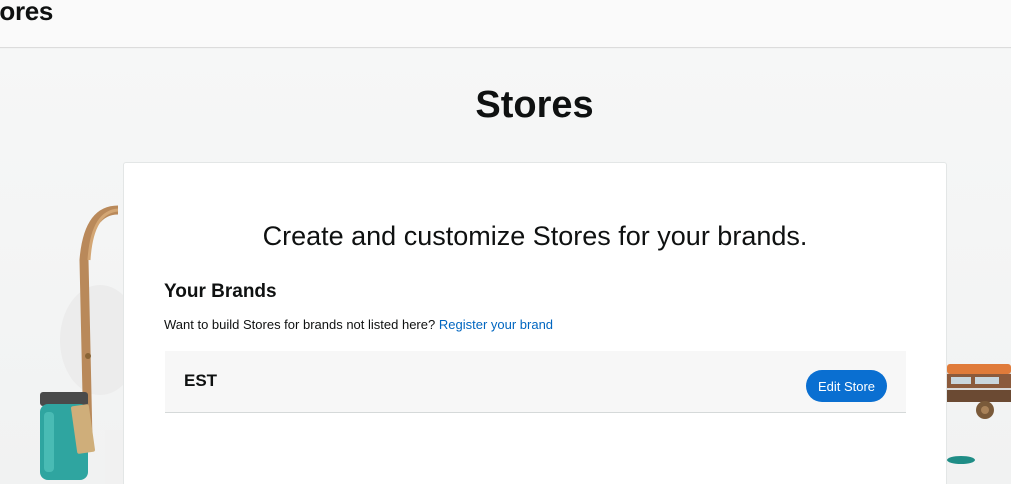  What do you see at coordinates (496, 324) in the screenshot?
I see `register-brand-link: Register your brand` at bounding box center [496, 324].